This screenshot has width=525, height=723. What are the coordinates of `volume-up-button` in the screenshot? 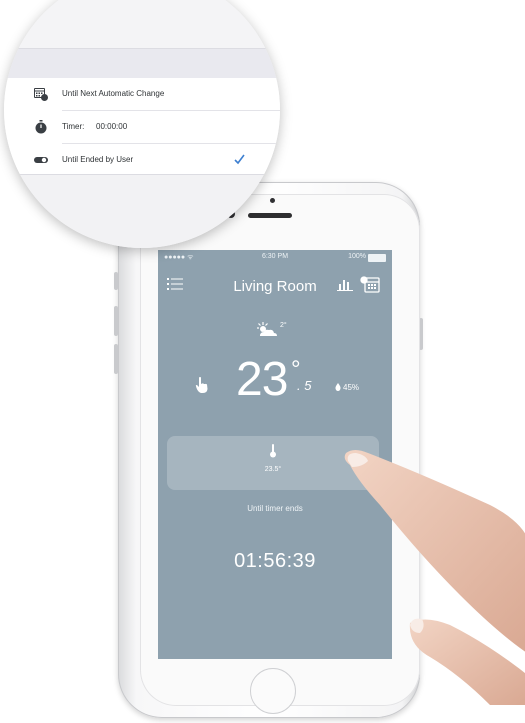 It's located at (116, 321).